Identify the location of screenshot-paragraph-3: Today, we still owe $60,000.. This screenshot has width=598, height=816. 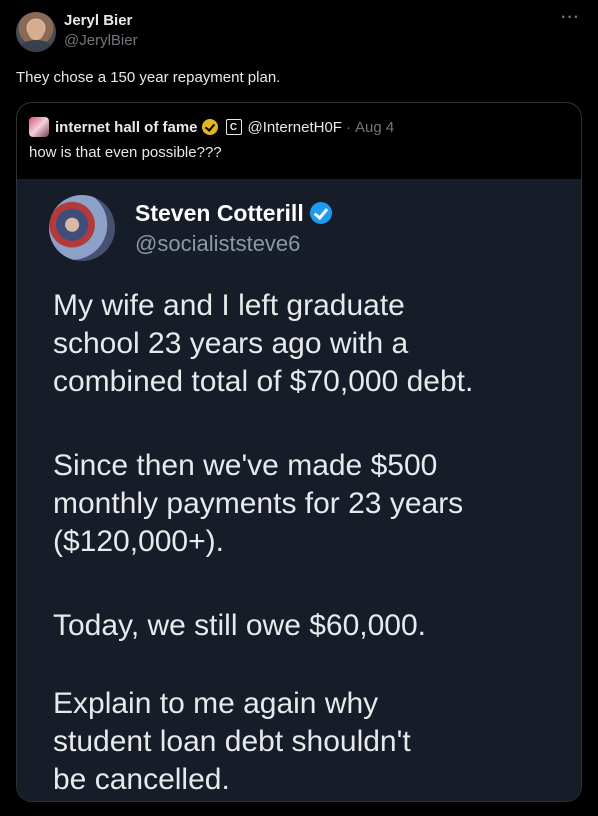
(313, 626).